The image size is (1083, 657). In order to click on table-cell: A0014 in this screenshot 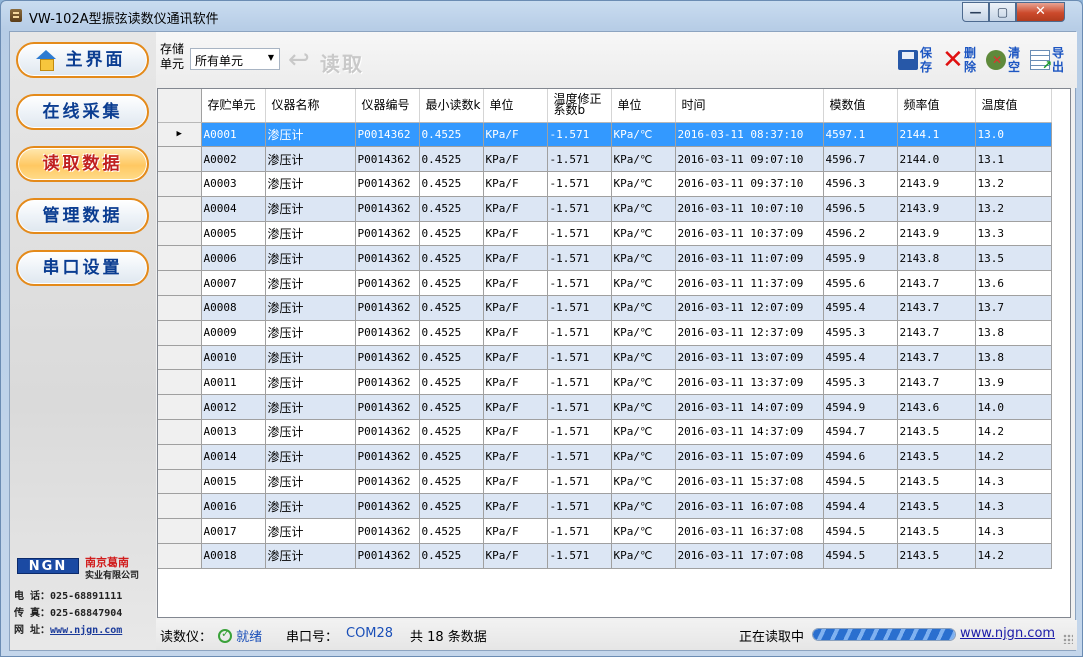, I will do `click(233, 457)`.